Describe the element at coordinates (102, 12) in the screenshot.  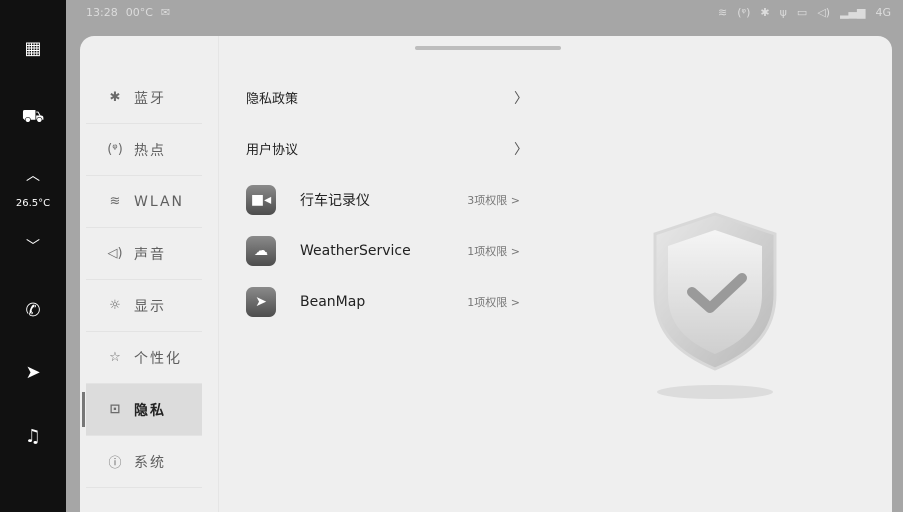
I see `status-time: 13:28` at that location.